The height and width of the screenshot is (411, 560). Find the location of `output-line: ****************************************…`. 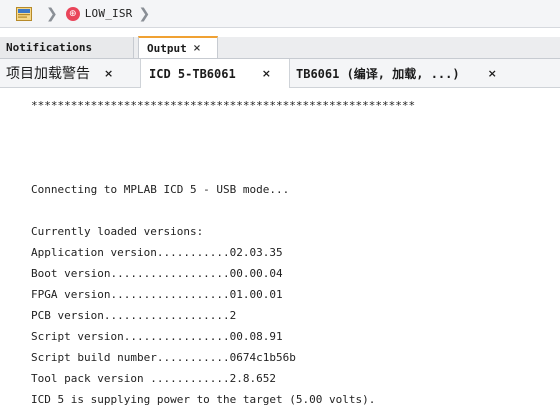

output-line: ****************************************… is located at coordinates (223, 105).